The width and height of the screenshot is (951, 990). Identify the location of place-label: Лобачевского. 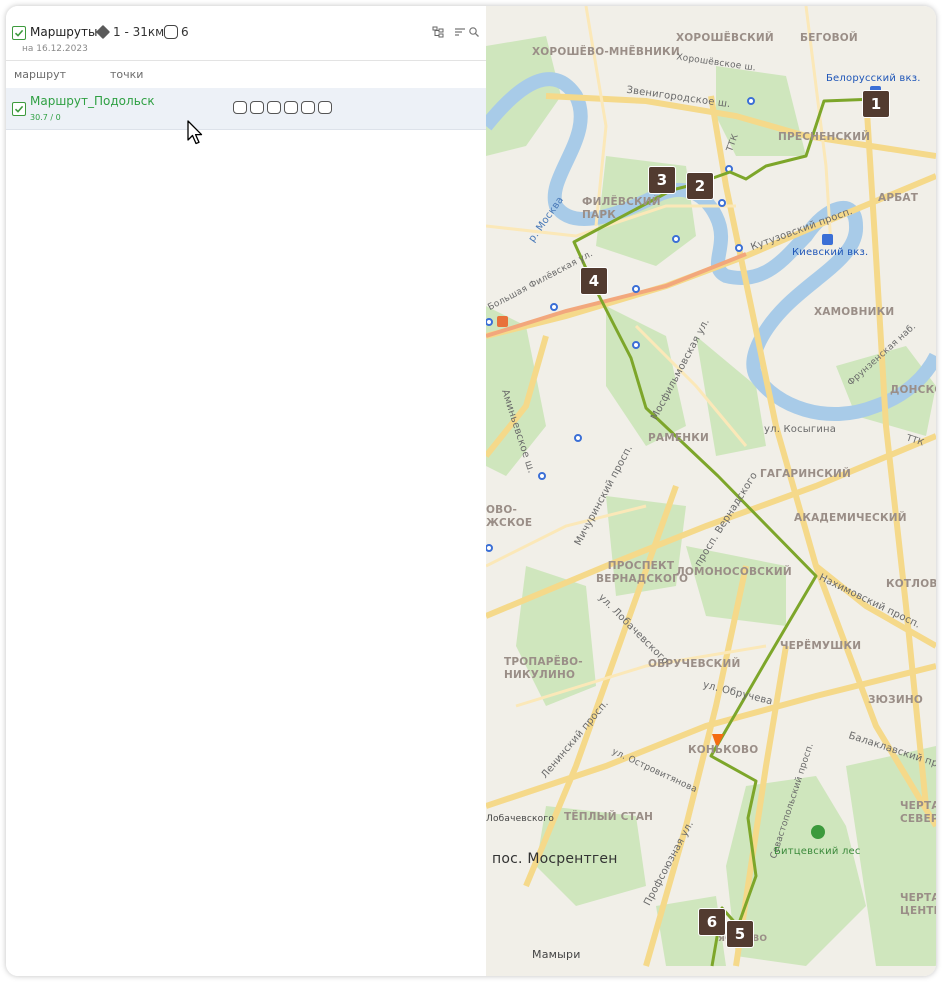
(520, 819).